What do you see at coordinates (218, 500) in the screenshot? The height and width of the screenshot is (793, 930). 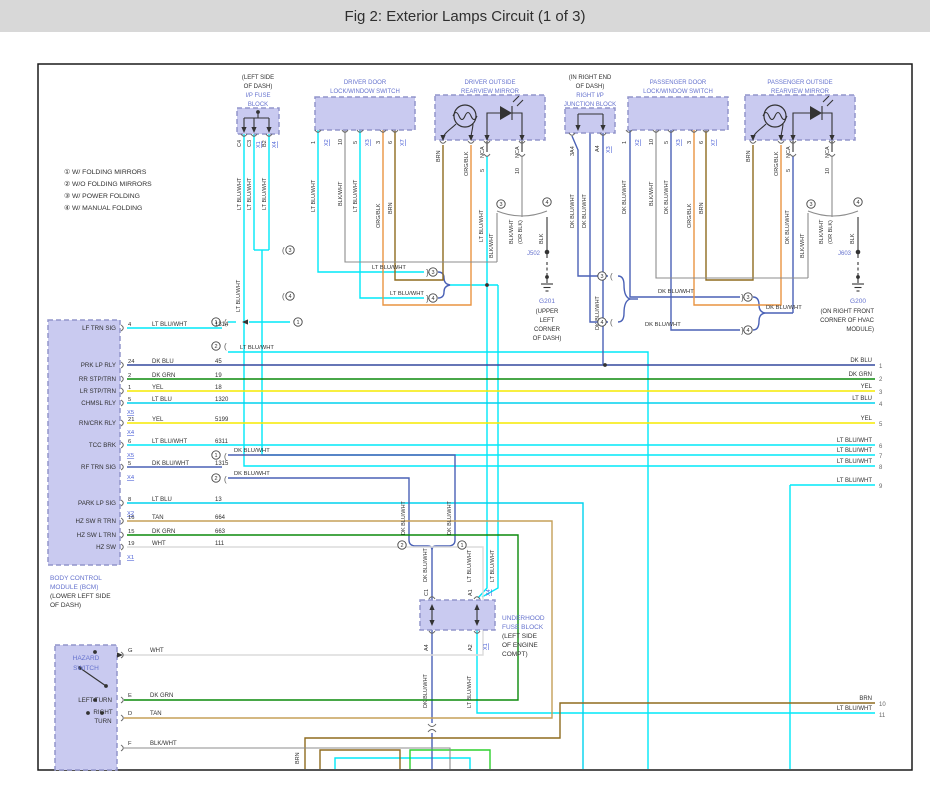 I see `circuit: 13` at bounding box center [218, 500].